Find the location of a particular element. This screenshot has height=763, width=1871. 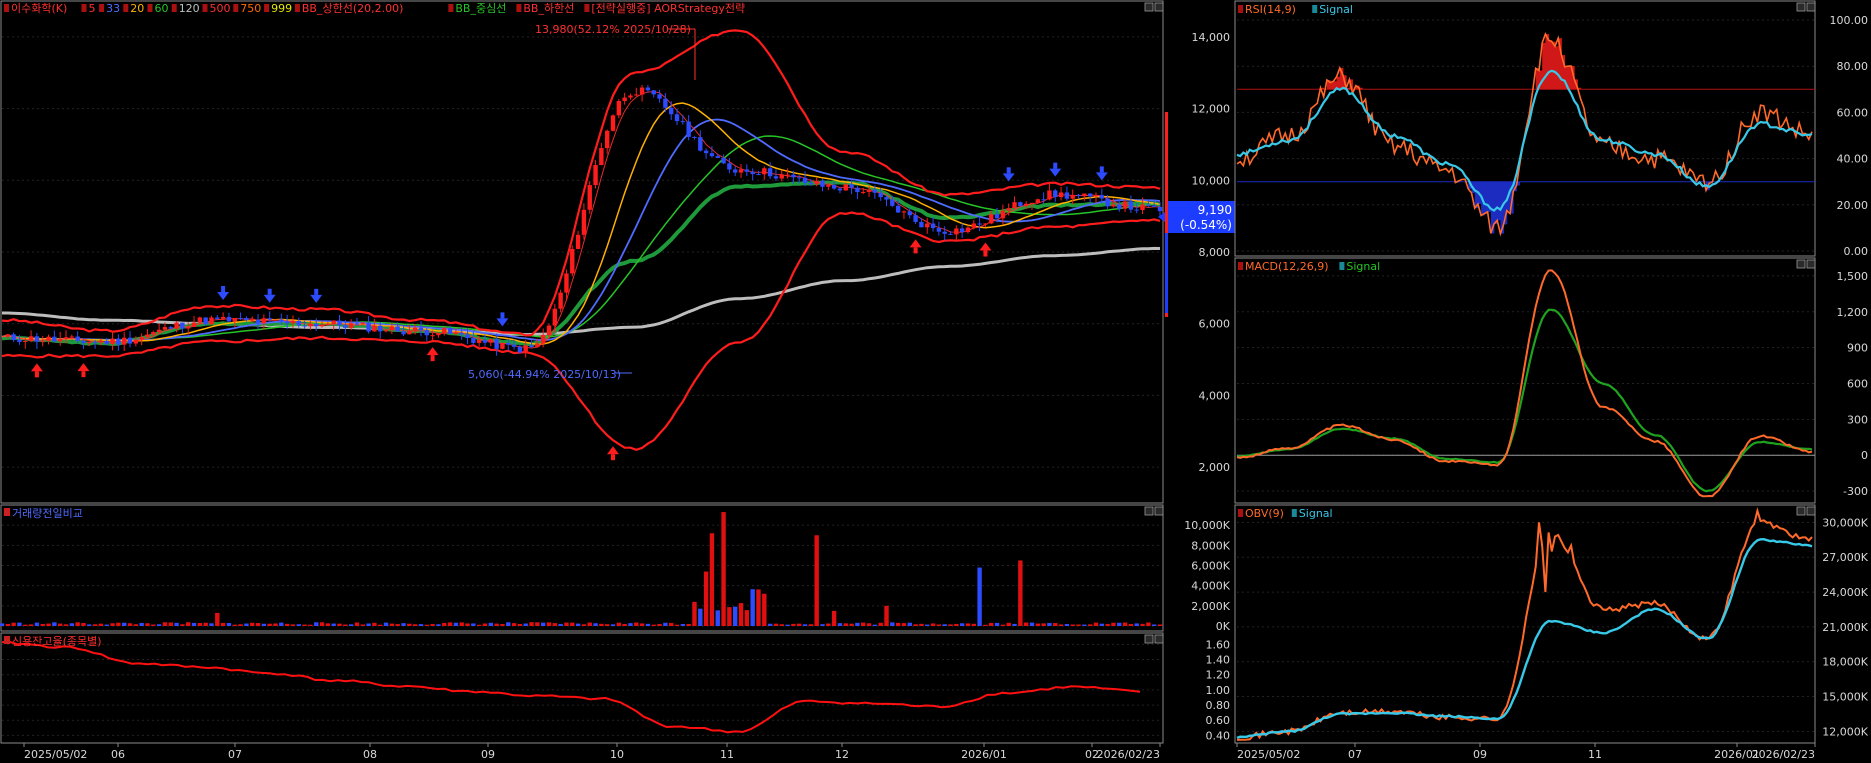

y-tick-label: 60.00 is located at coordinates (1853, 112).